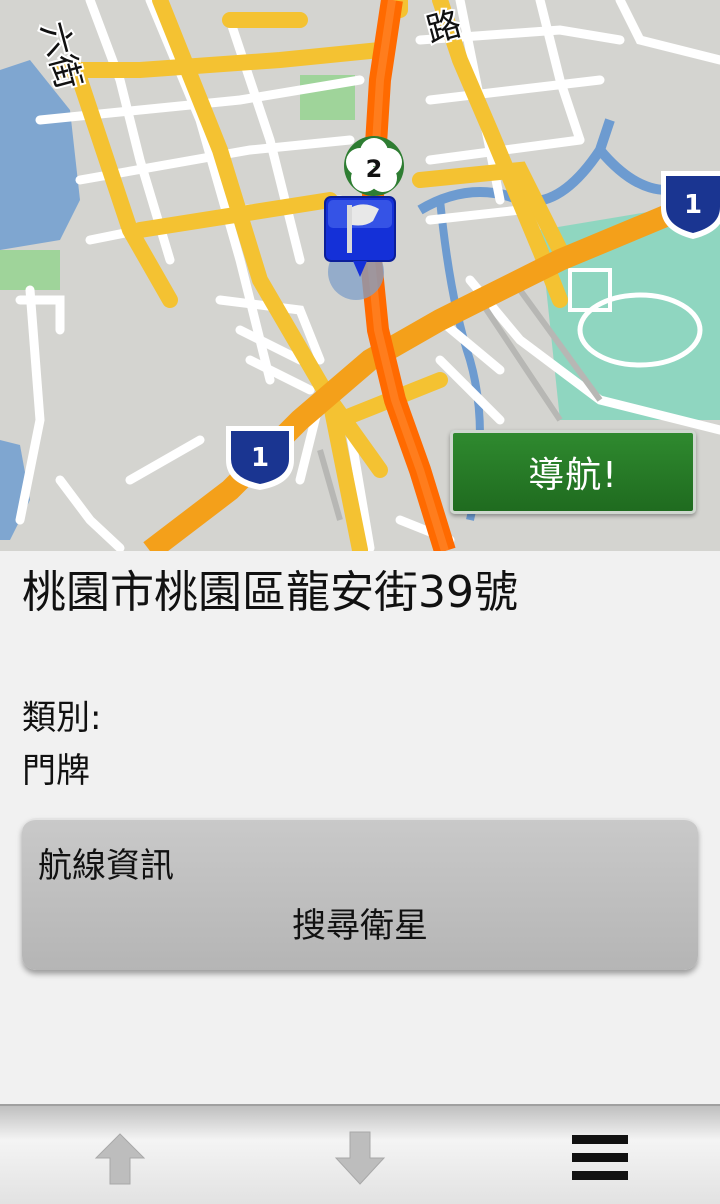  Describe the element at coordinates (374, 169) in the screenshot. I see `svg-text: 2` at that location.